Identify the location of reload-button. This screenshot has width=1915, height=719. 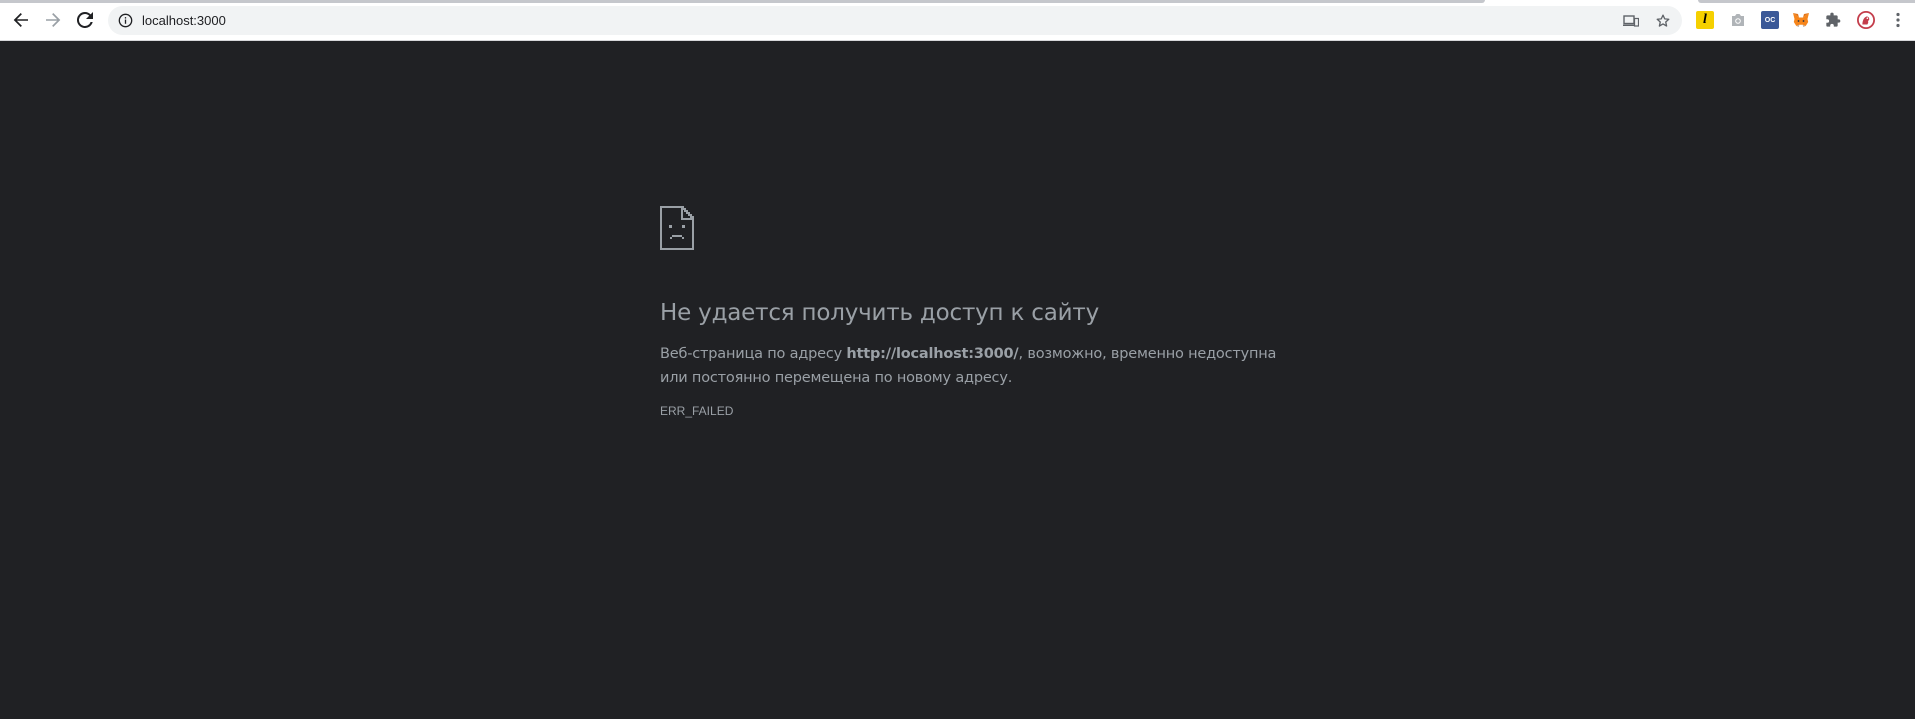
(85, 20).